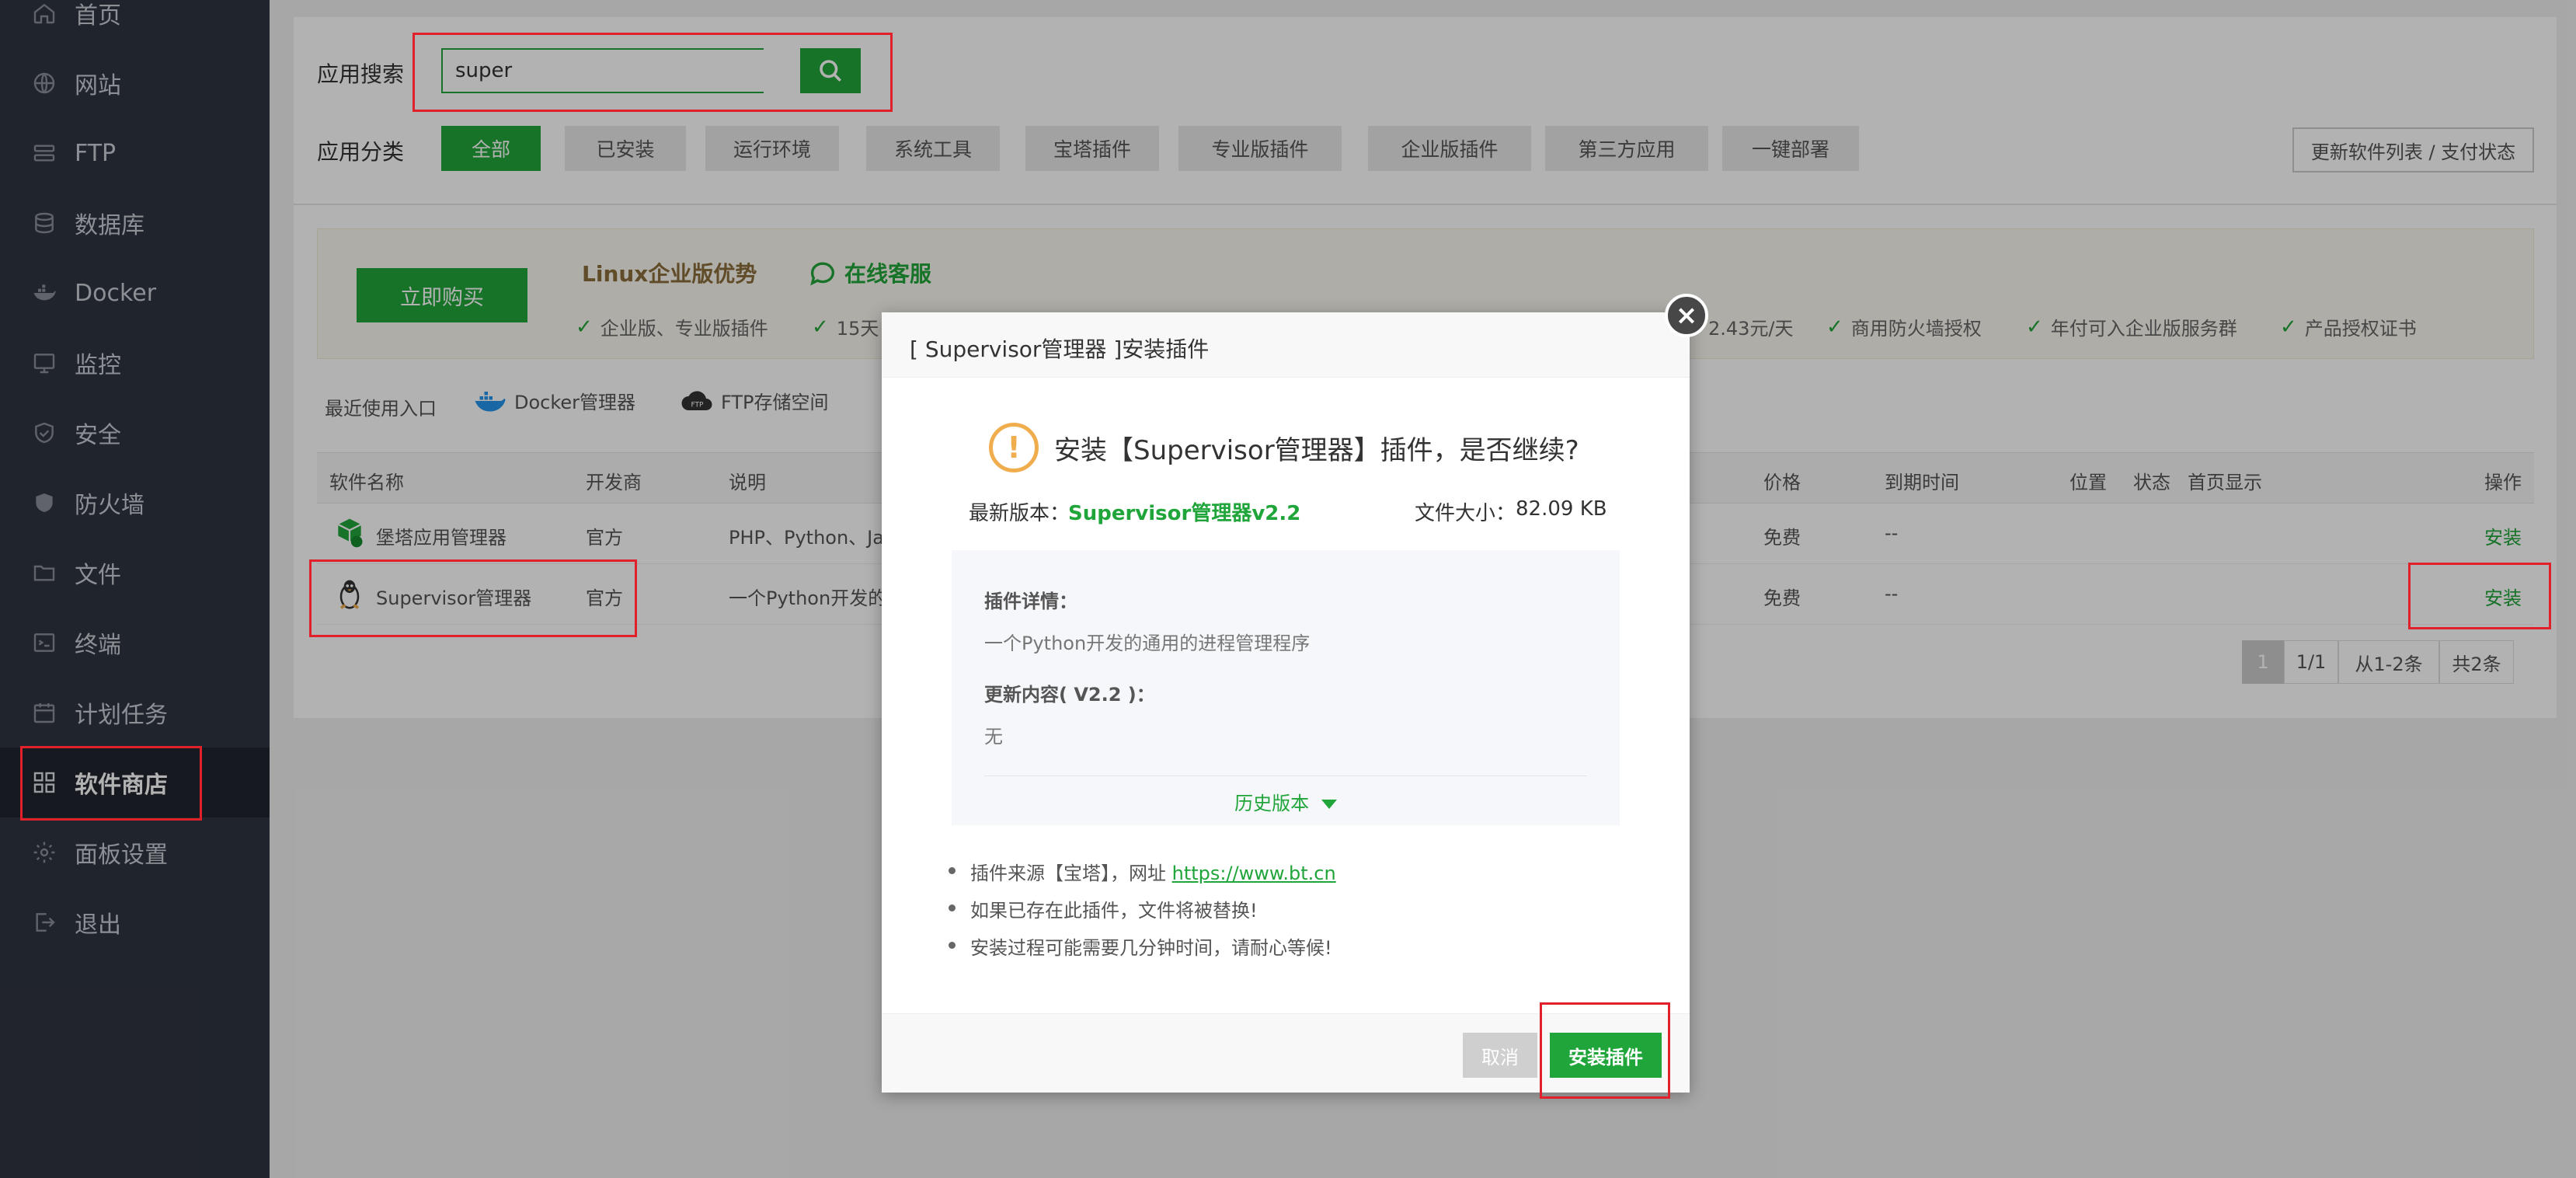 The image size is (2576, 1178). Describe the element at coordinates (1465, 513) in the screenshot. I see `file-size-label: 文件大小：` at that location.